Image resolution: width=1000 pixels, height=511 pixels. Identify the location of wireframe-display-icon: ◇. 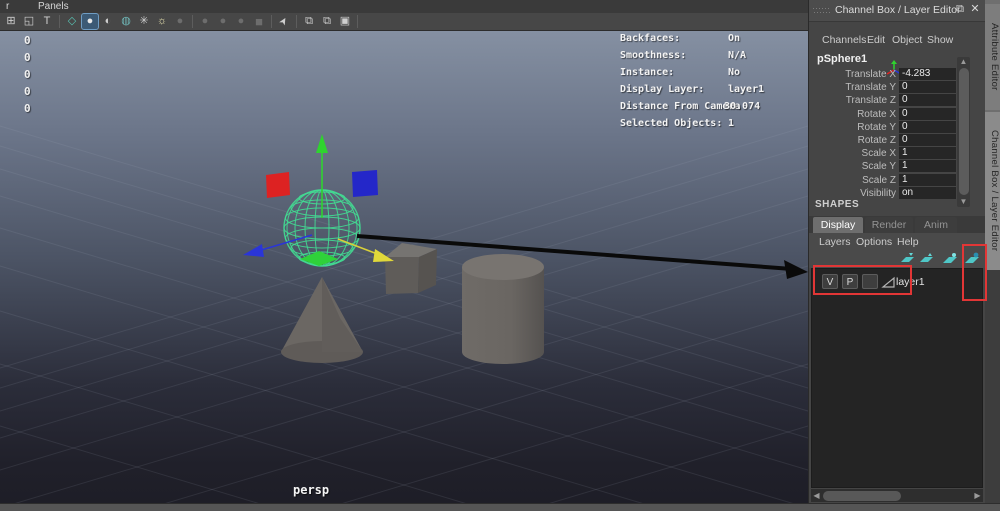
(72, 21).